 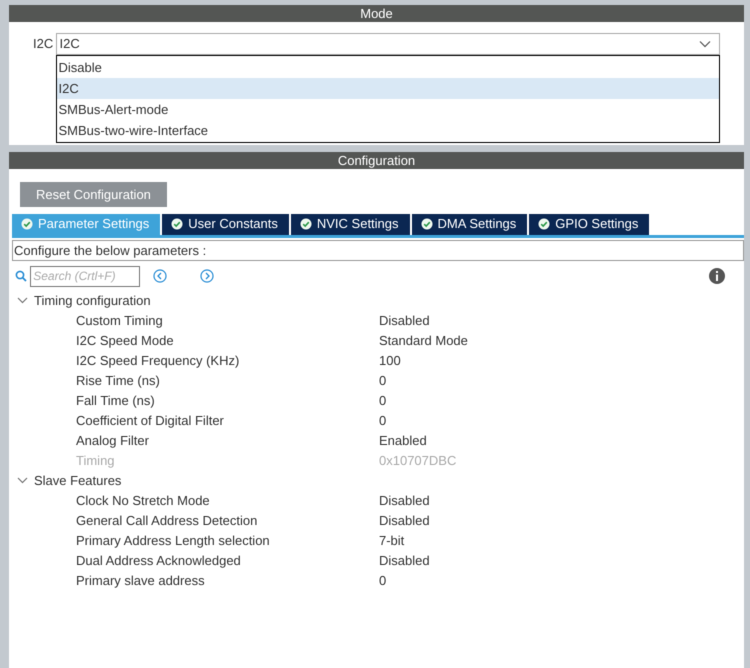 What do you see at coordinates (141, 581) in the screenshot?
I see `parameter-name: Primary slave address` at bounding box center [141, 581].